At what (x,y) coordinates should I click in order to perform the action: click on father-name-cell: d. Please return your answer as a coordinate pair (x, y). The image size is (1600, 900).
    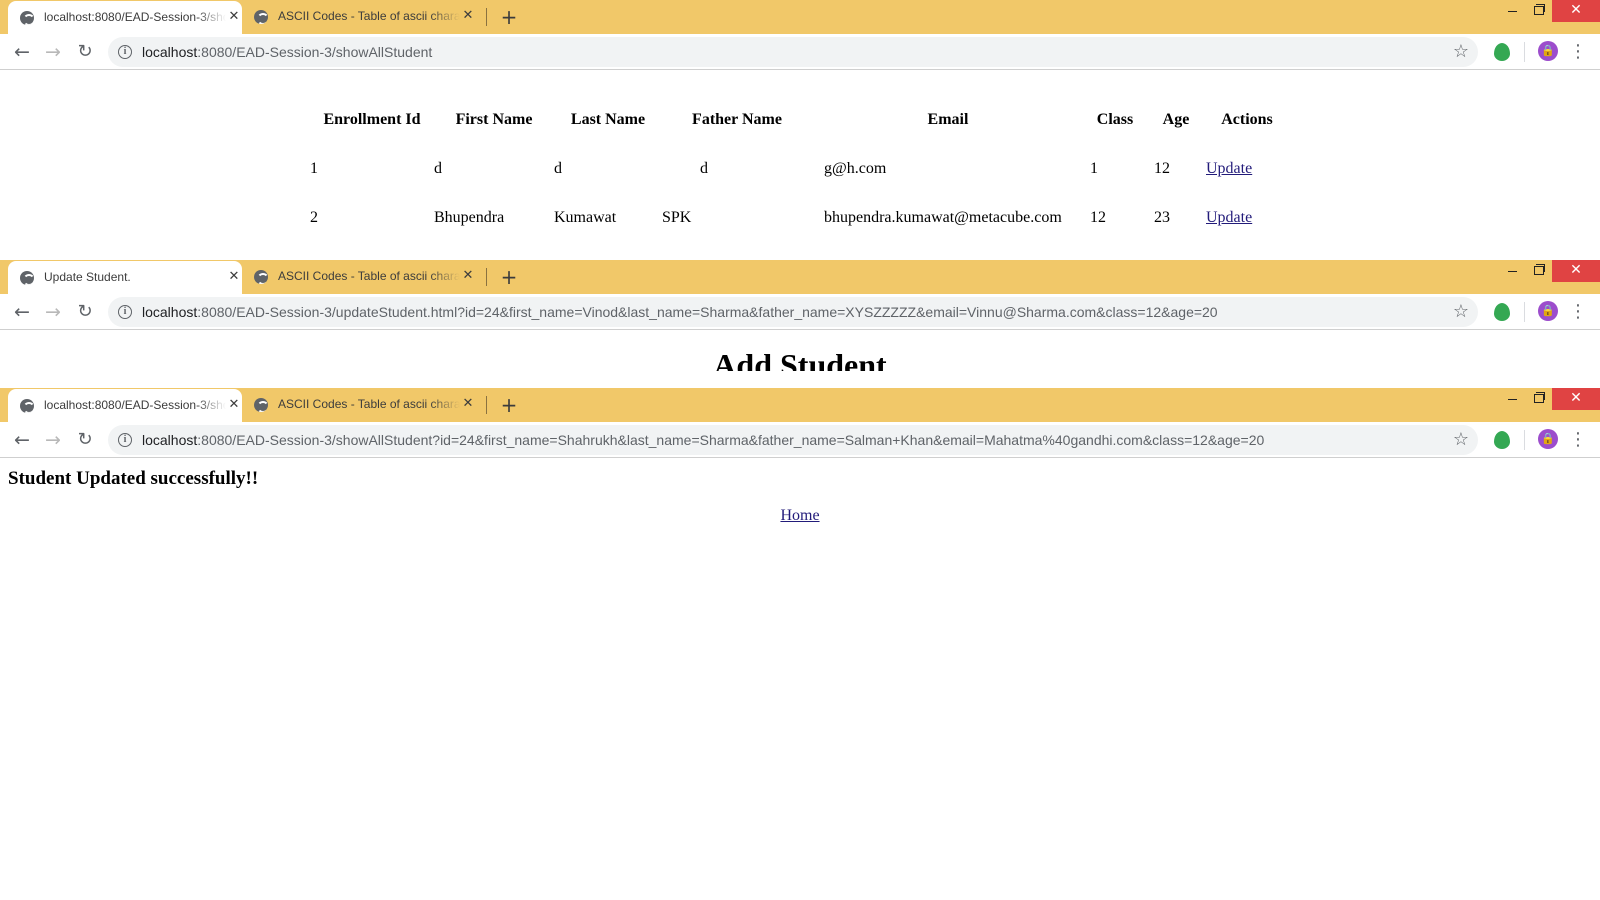
    Looking at the image, I should click on (704, 168).